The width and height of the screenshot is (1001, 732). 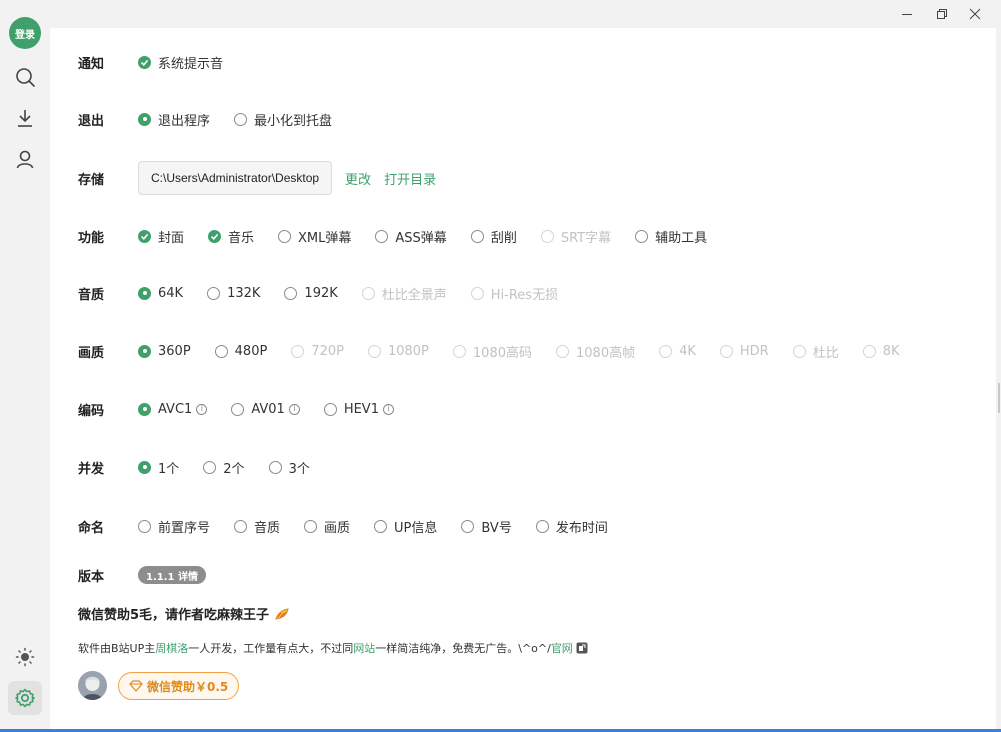 I want to click on author-link: 周棋洛, so click(x=171, y=648).